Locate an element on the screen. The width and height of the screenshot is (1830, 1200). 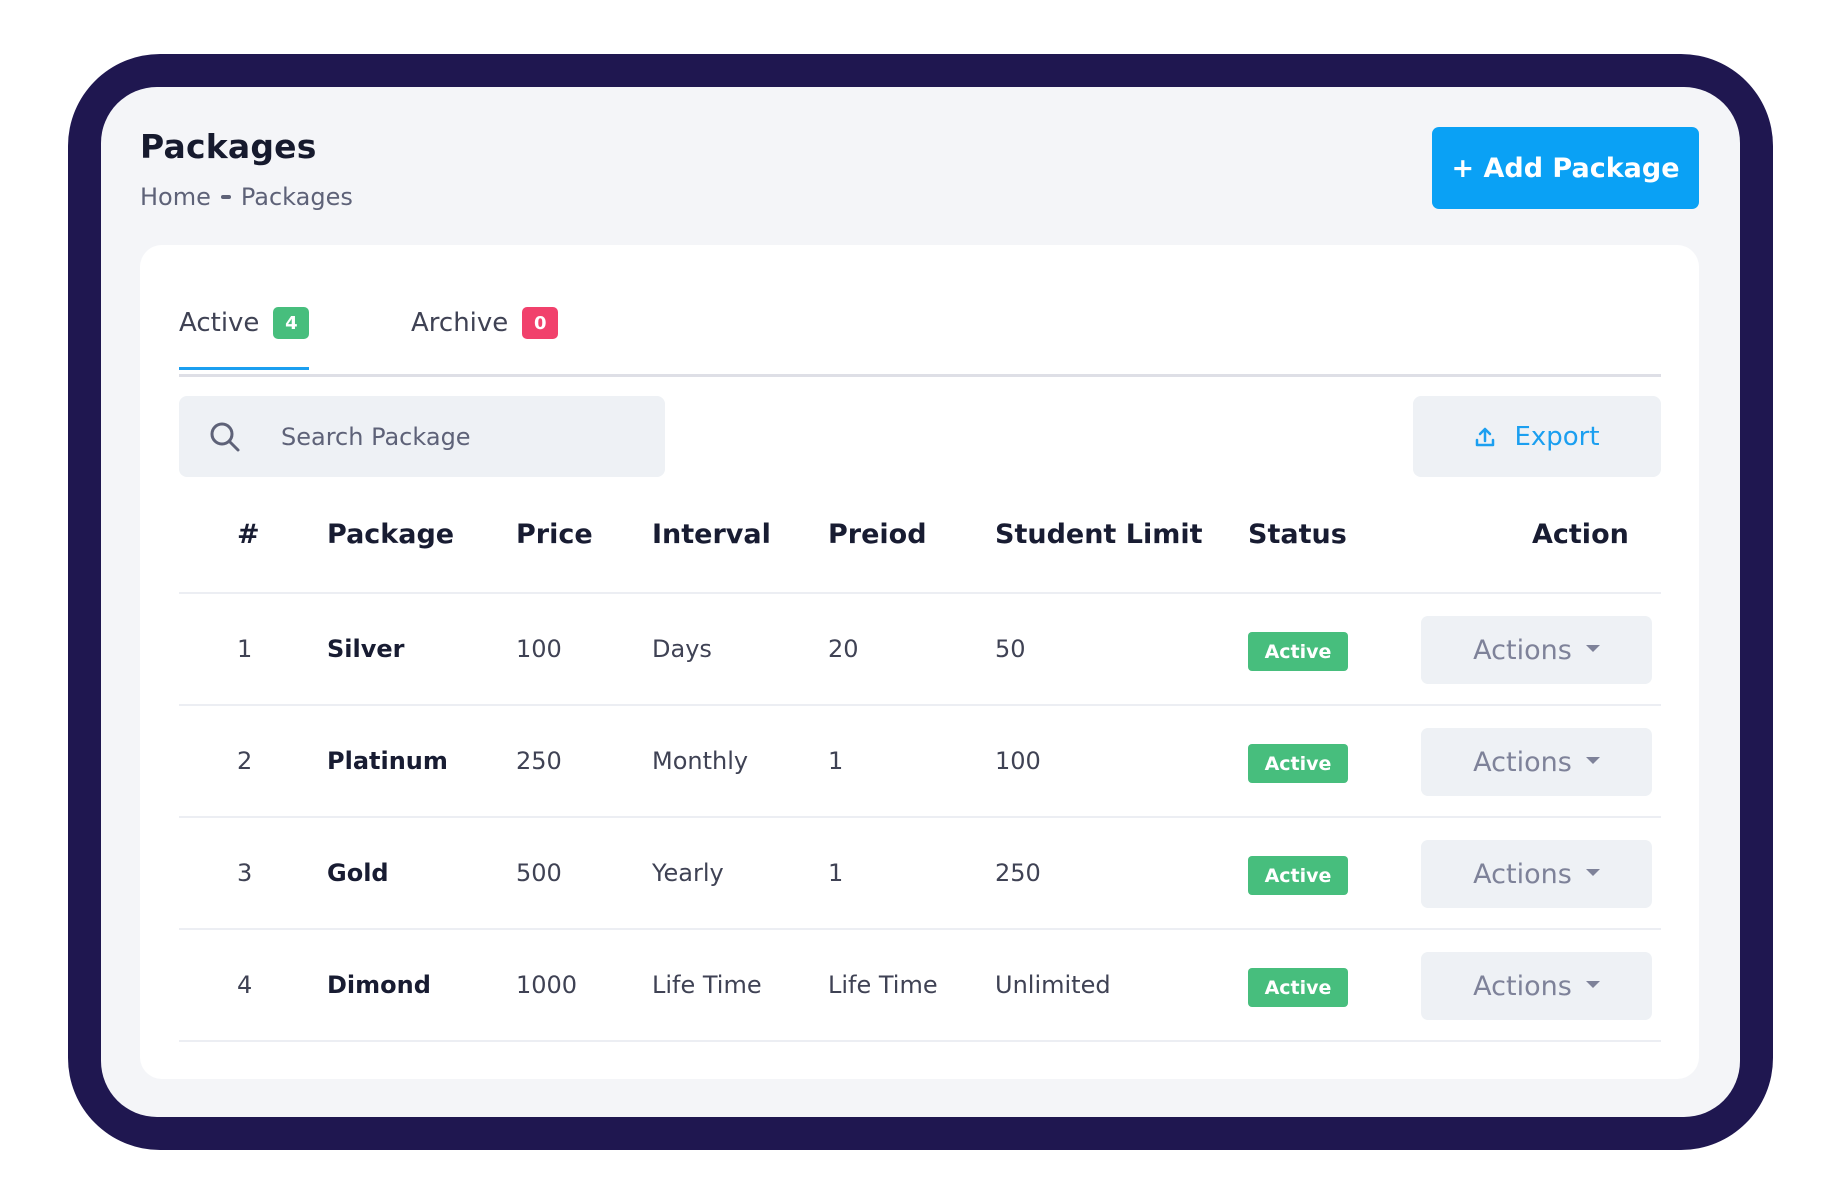
breadcrumb: Home Packages is located at coordinates (246, 197).